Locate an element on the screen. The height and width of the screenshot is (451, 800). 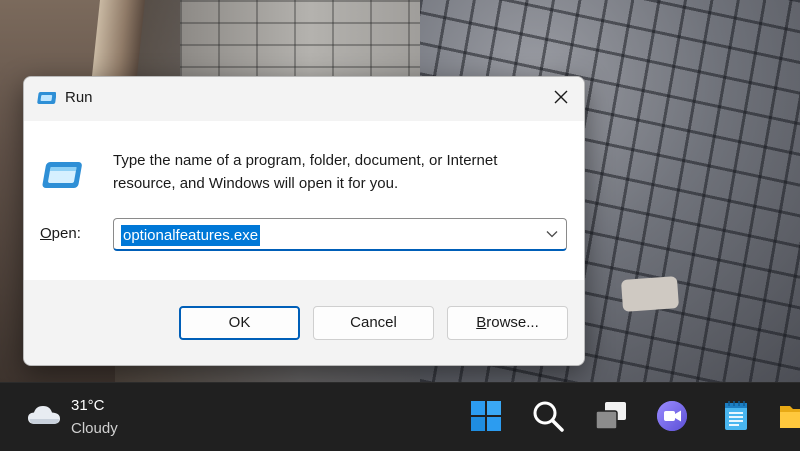
run-app-icon is located at coordinates (46, 98).